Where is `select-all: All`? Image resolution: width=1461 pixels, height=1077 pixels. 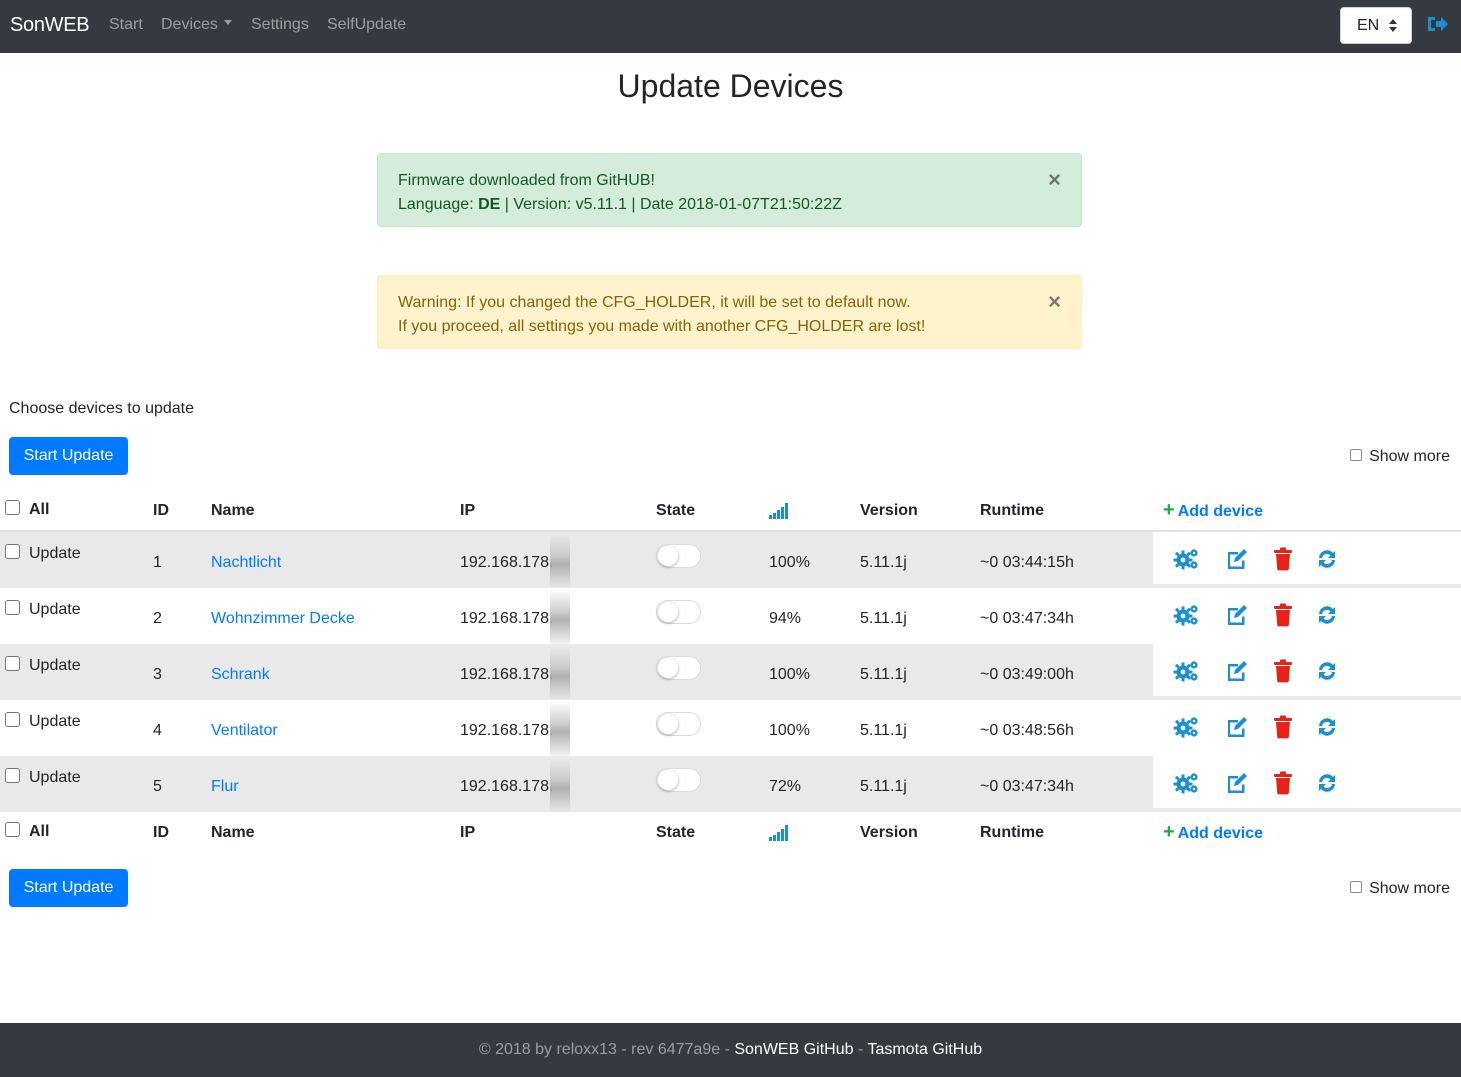
select-all: All is located at coordinates (27, 509).